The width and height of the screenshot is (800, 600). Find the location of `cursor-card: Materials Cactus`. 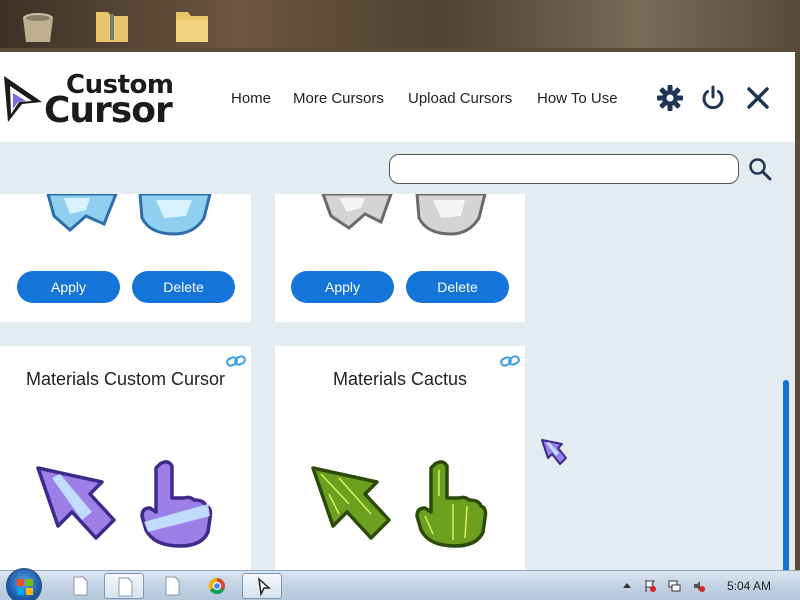

cursor-card: Materials Cactus is located at coordinates (400, 458).